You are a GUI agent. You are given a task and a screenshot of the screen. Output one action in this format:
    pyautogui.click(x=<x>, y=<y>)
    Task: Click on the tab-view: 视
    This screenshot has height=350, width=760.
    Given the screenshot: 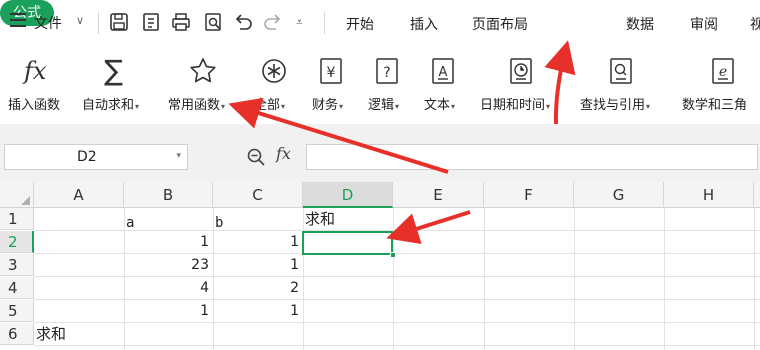 What is the action you would take?
    pyautogui.click(x=755, y=24)
    